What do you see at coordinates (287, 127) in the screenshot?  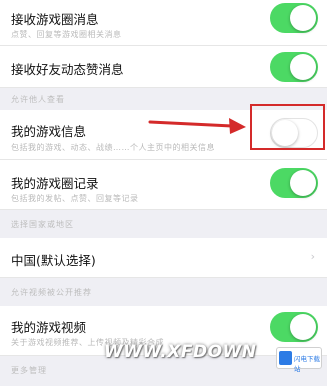 I see `annotation-highlight-box` at bounding box center [287, 127].